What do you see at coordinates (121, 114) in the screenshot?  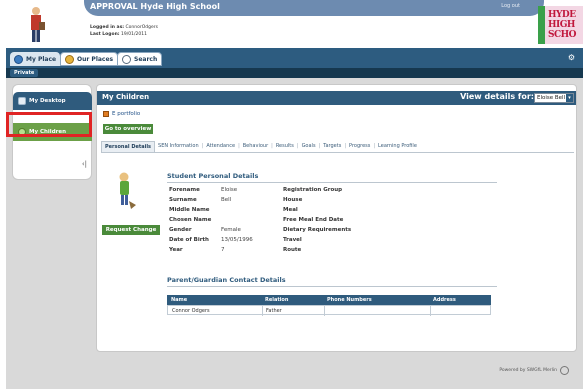 I see `eportfolio-link: E portfolio` at bounding box center [121, 114].